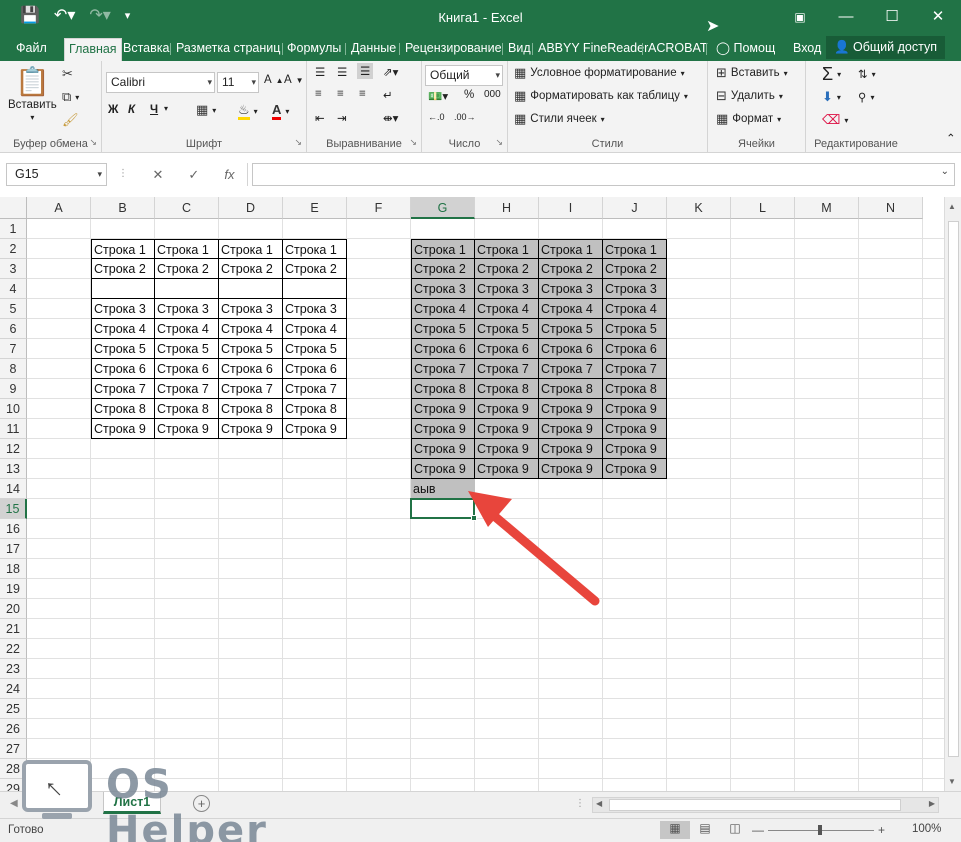 The image size is (961, 842). Describe the element at coordinates (571, 329) in the screenshot. I see `cell-i6: Строка 5` at that location.